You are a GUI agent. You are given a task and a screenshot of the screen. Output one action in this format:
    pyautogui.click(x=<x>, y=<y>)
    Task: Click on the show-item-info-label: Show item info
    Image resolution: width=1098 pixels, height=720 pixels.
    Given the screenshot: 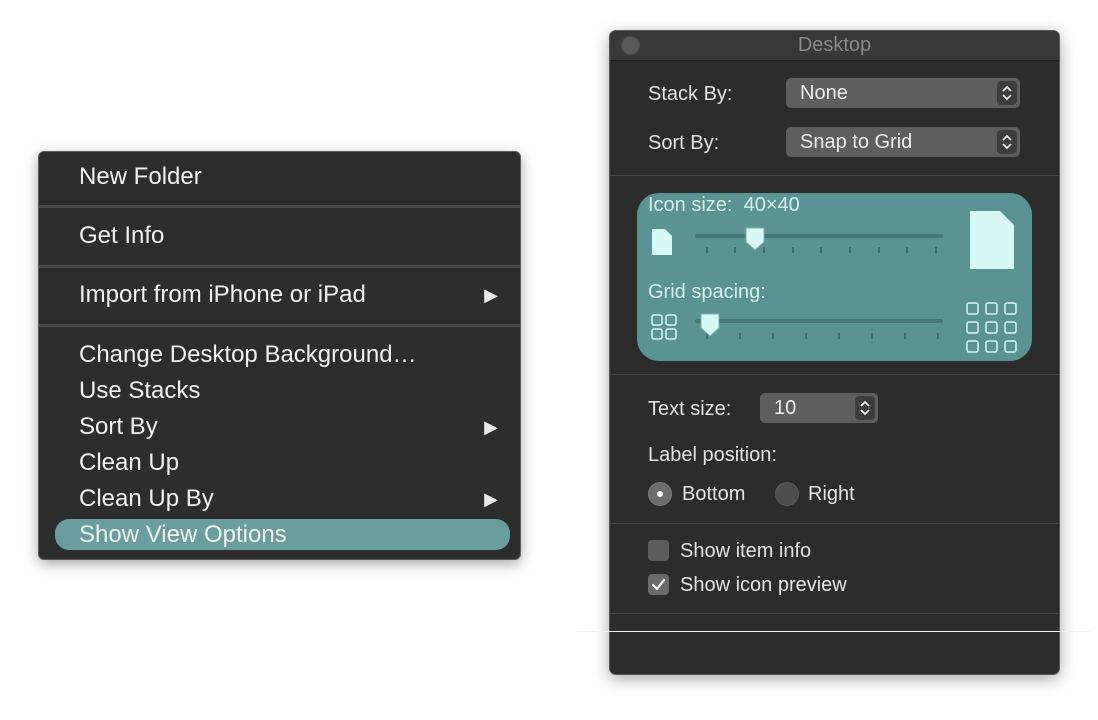 What is the action you would take?
    pyautogui.click(x=746, y=551)
    